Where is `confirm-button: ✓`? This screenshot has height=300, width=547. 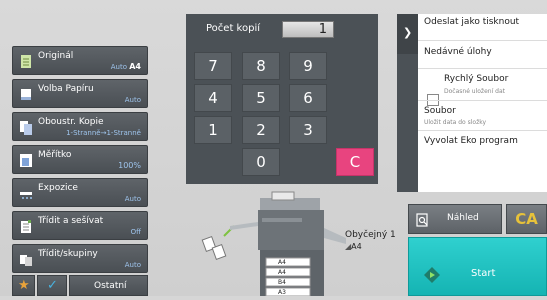 confirm-button: ✓ is located at coordinates (52, 285).